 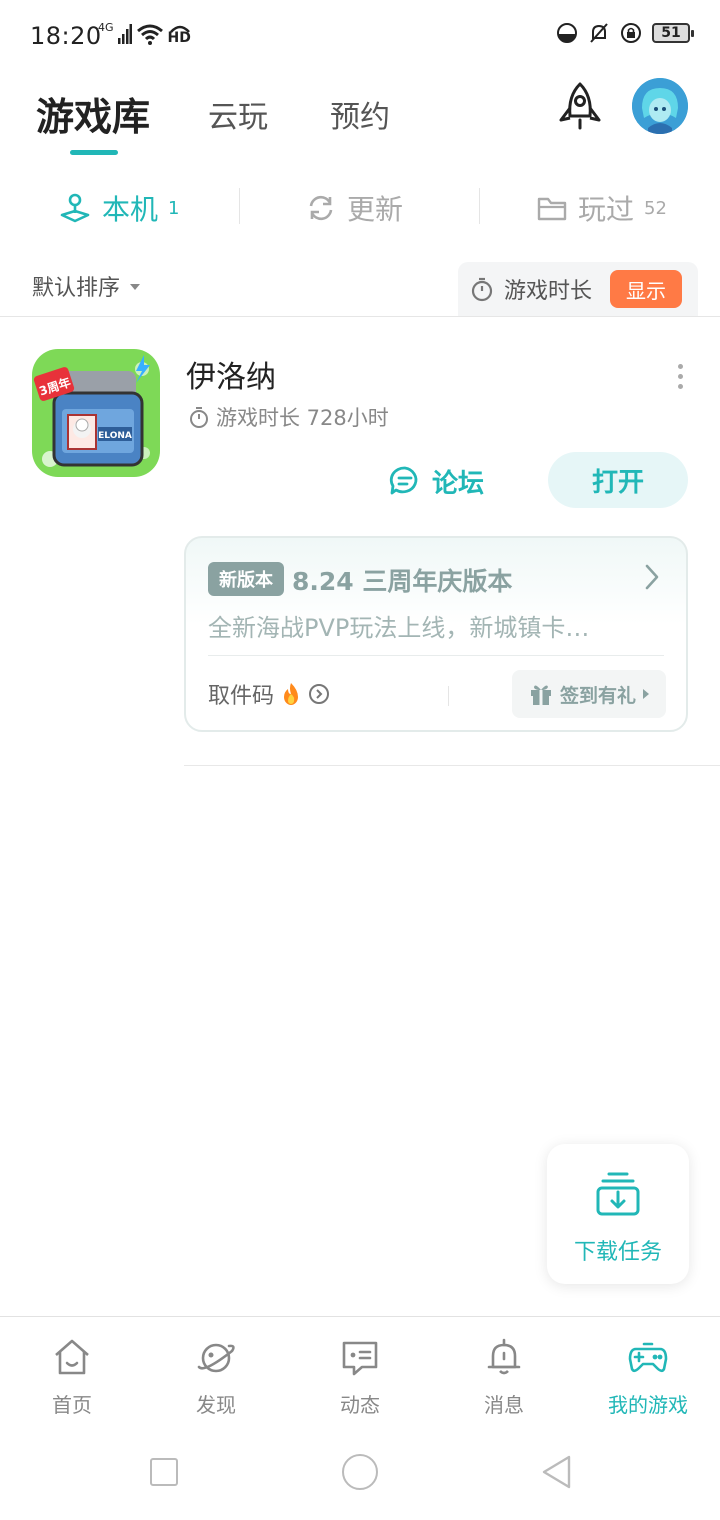 What do you see at coordinates (164, 1472) in the screenshot?
I see `recent-apps-button` at bounding box center [164, 1472].